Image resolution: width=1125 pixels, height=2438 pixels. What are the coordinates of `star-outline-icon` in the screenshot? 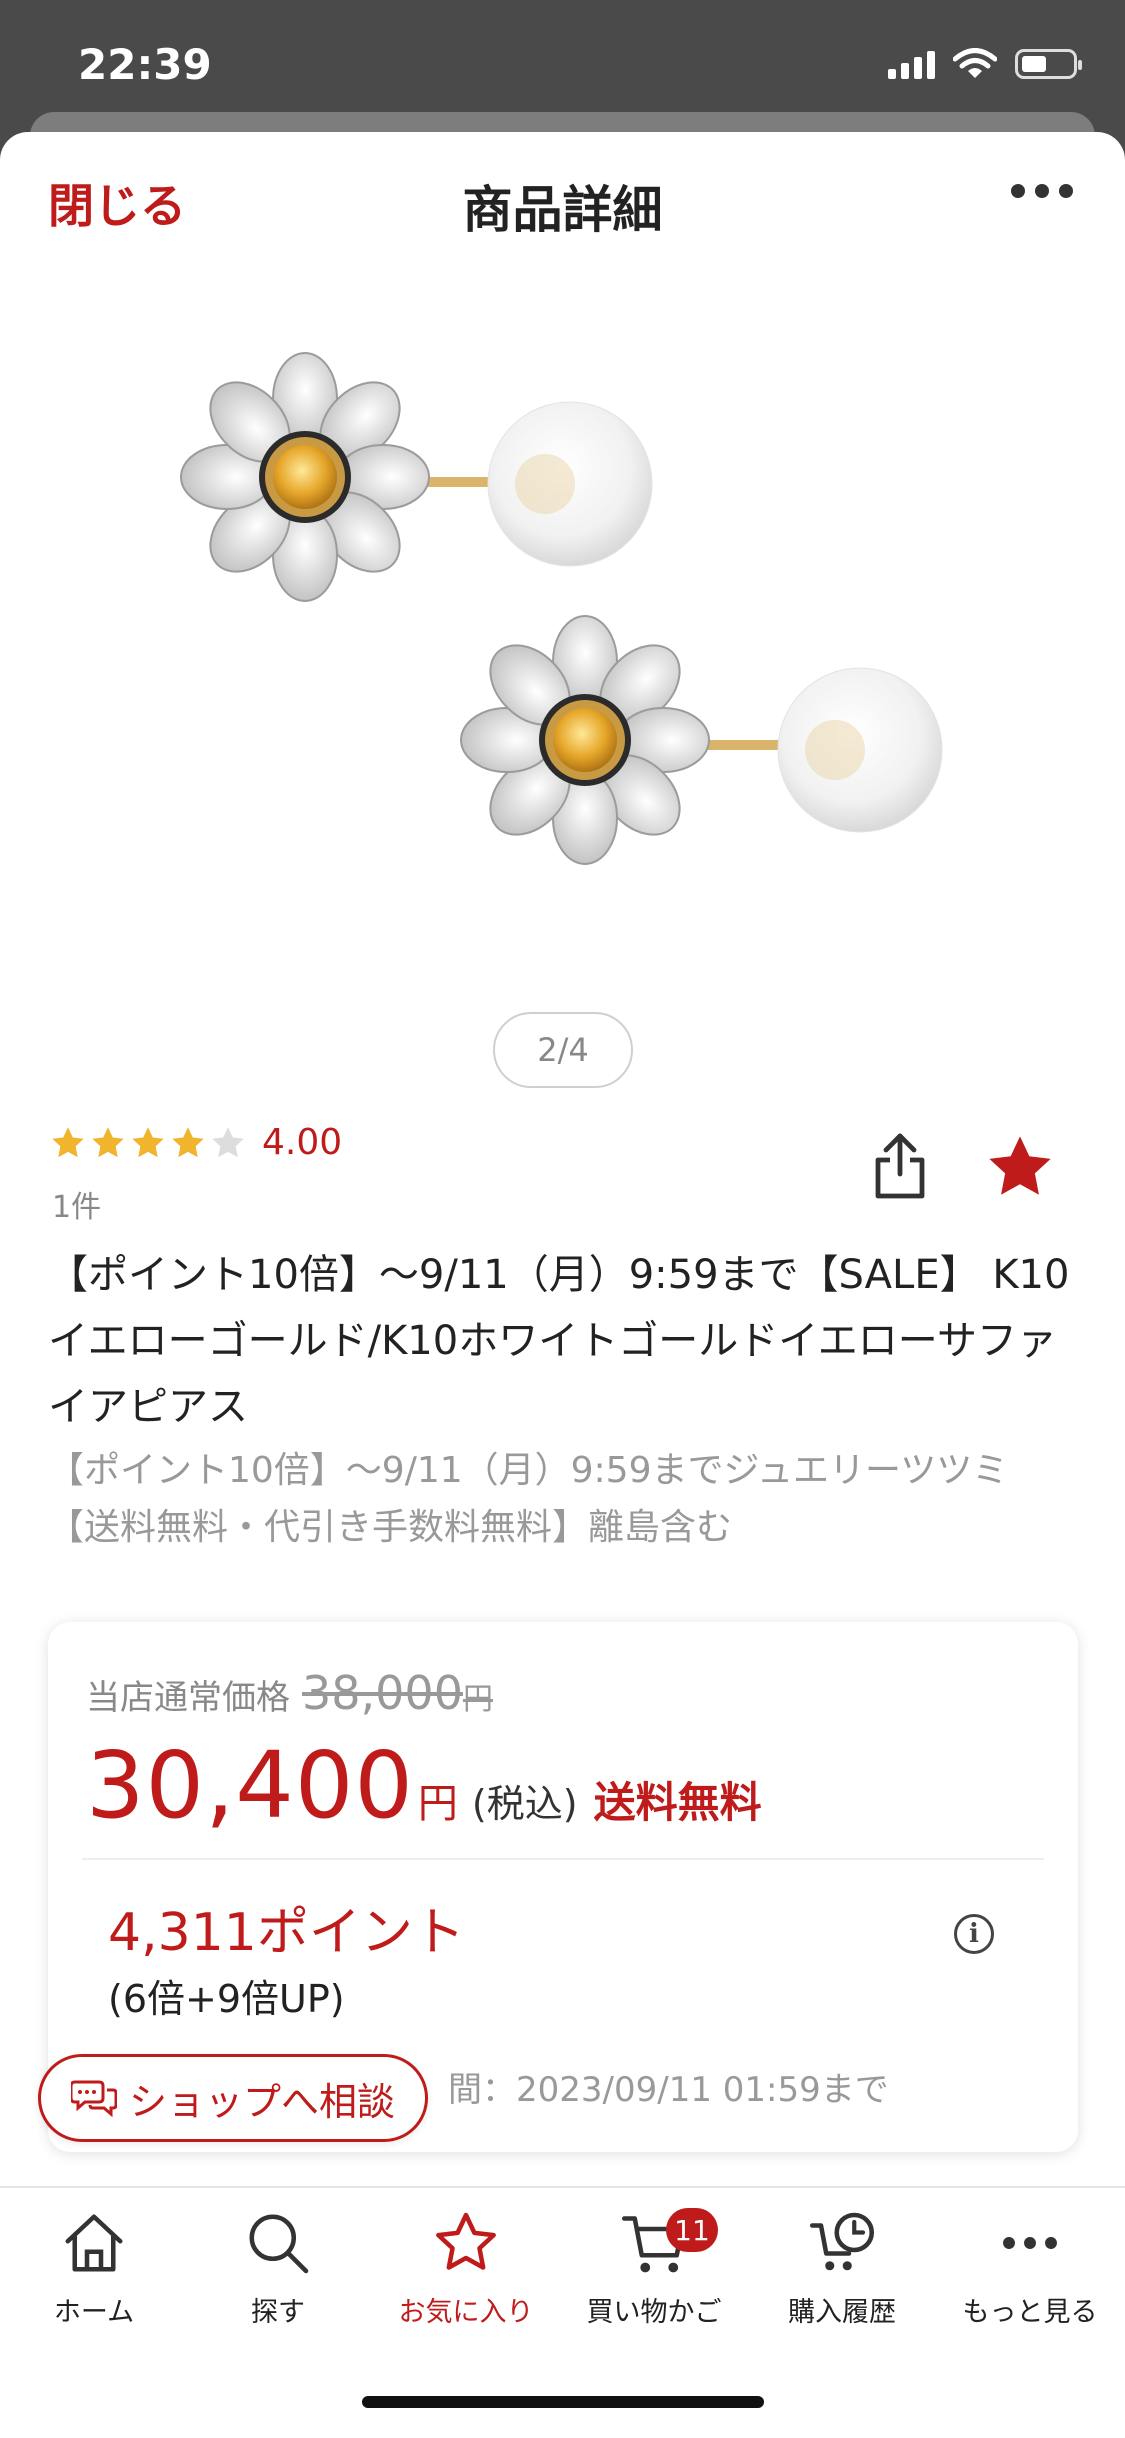 It's located at (466, 2241).